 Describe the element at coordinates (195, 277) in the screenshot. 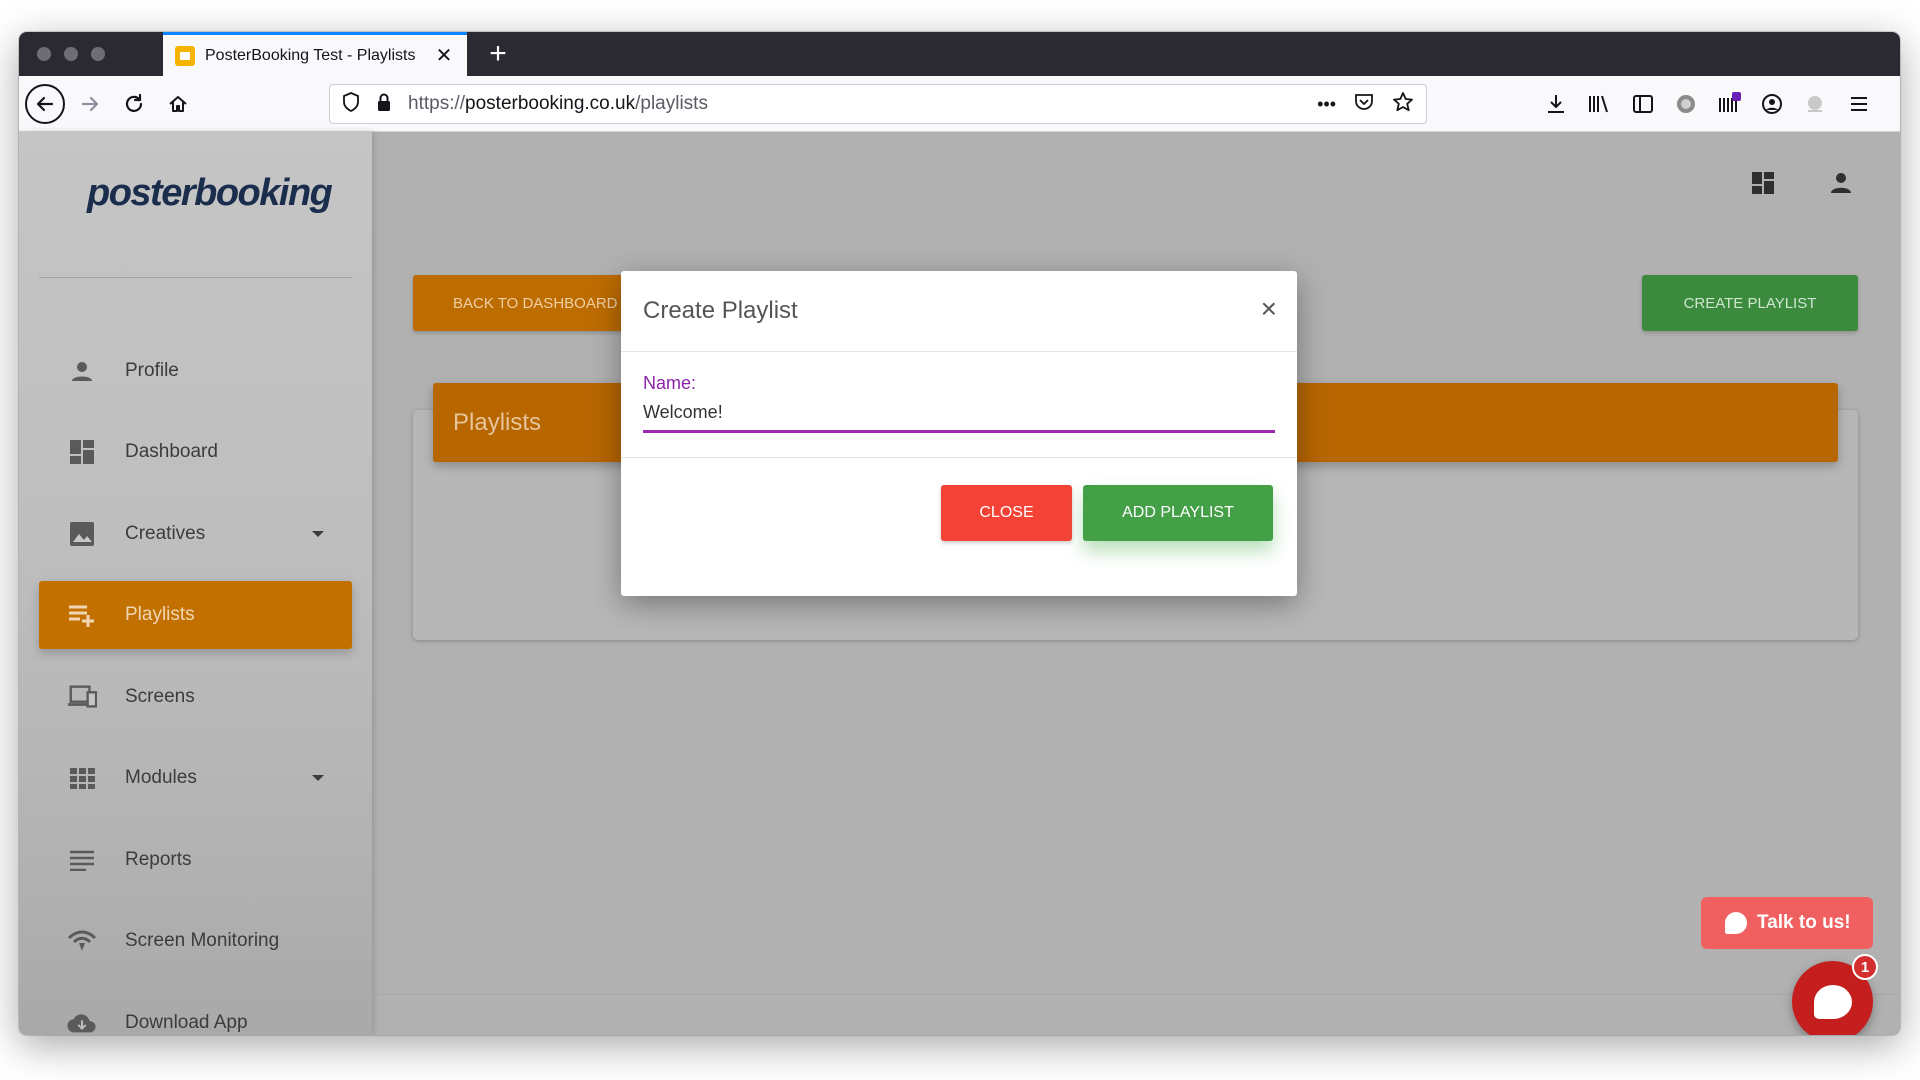

I see `sidebar-divider` at that location.